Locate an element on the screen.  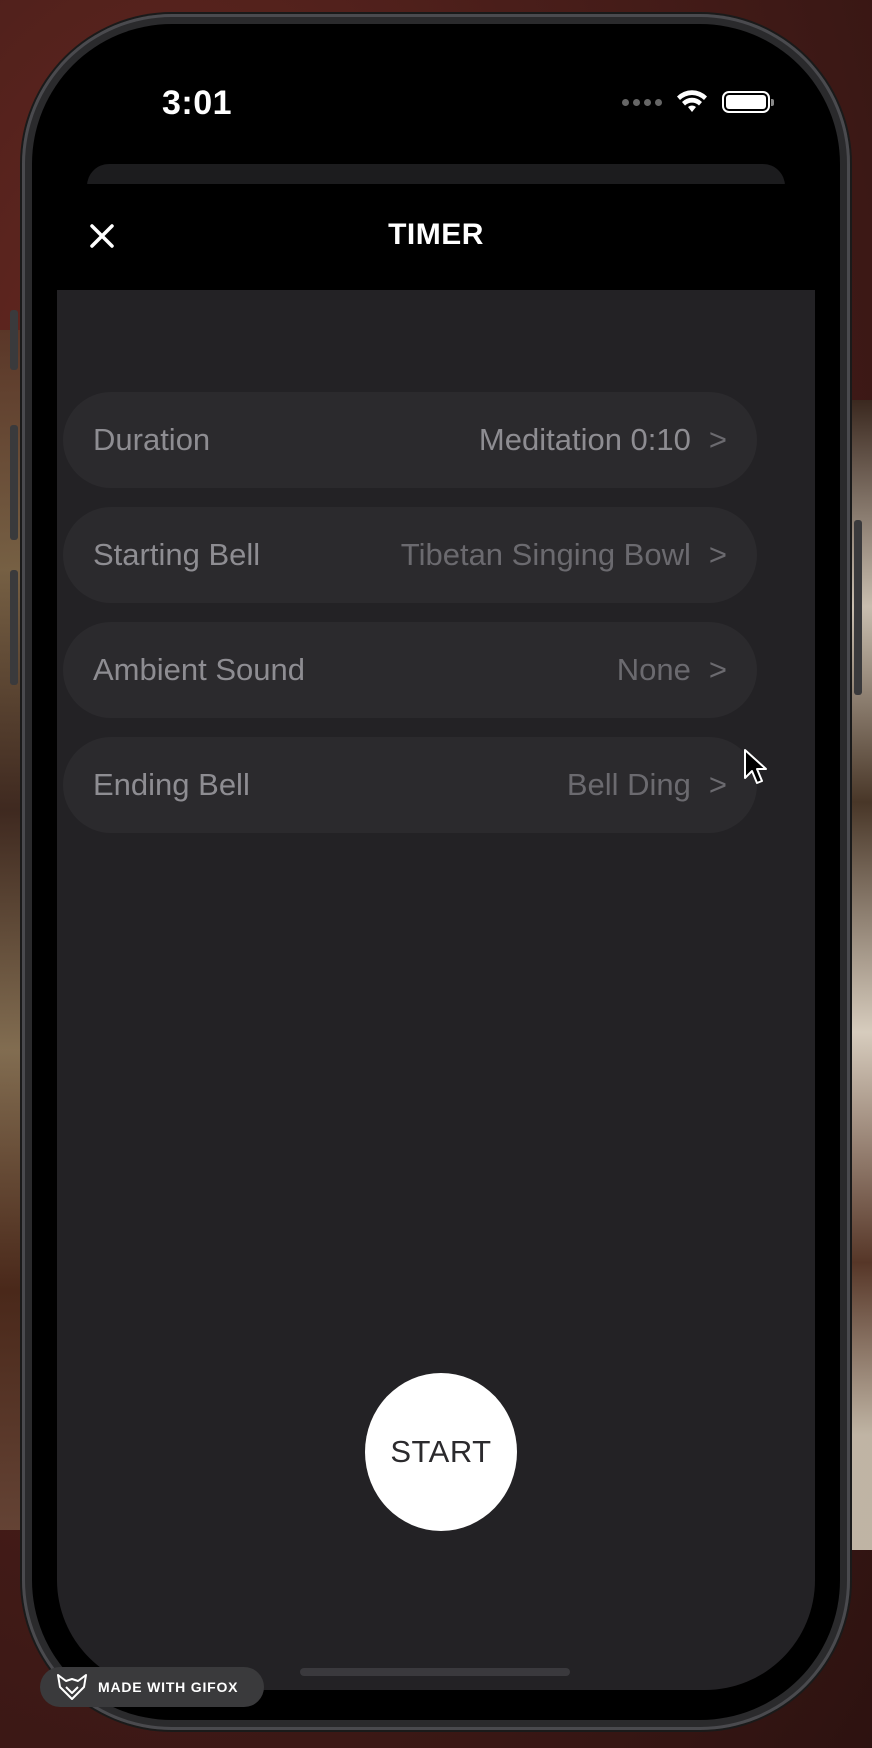
row-value-group: Bell Ding > is located at coordinates (647, 785).